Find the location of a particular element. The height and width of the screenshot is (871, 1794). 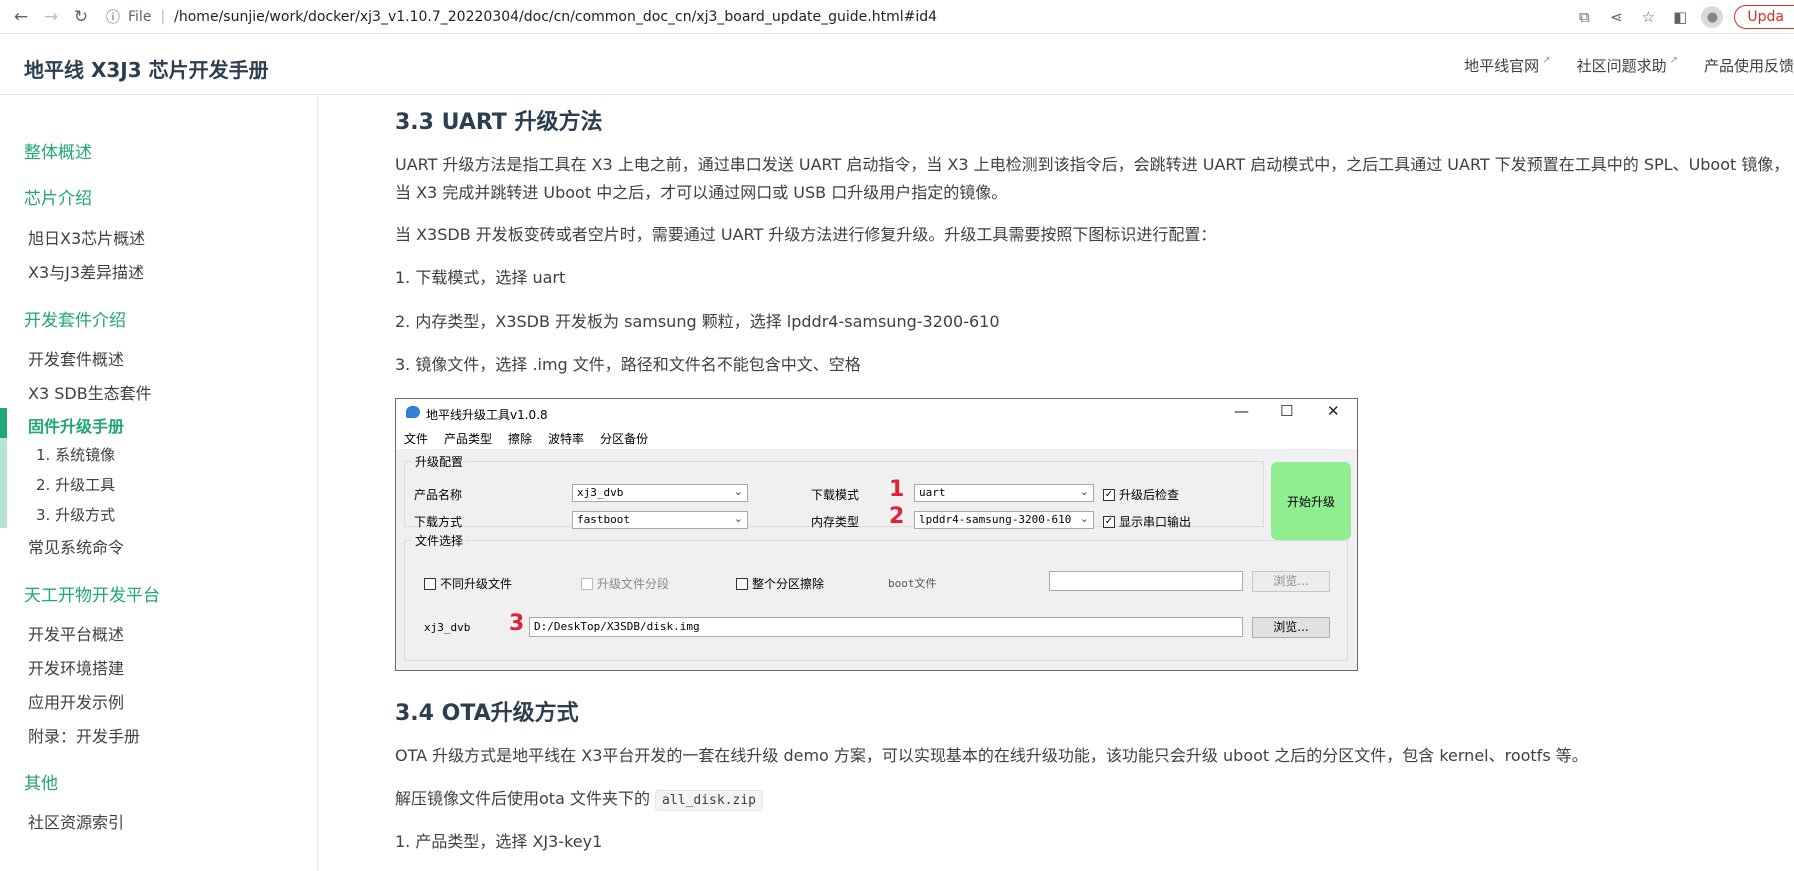

segmented-files-checkbox: 升级文件分段 is located at coordinates (625, 583).